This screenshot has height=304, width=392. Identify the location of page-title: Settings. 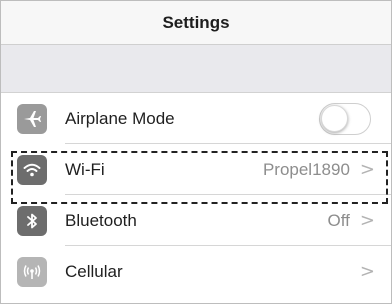
(196, 22).